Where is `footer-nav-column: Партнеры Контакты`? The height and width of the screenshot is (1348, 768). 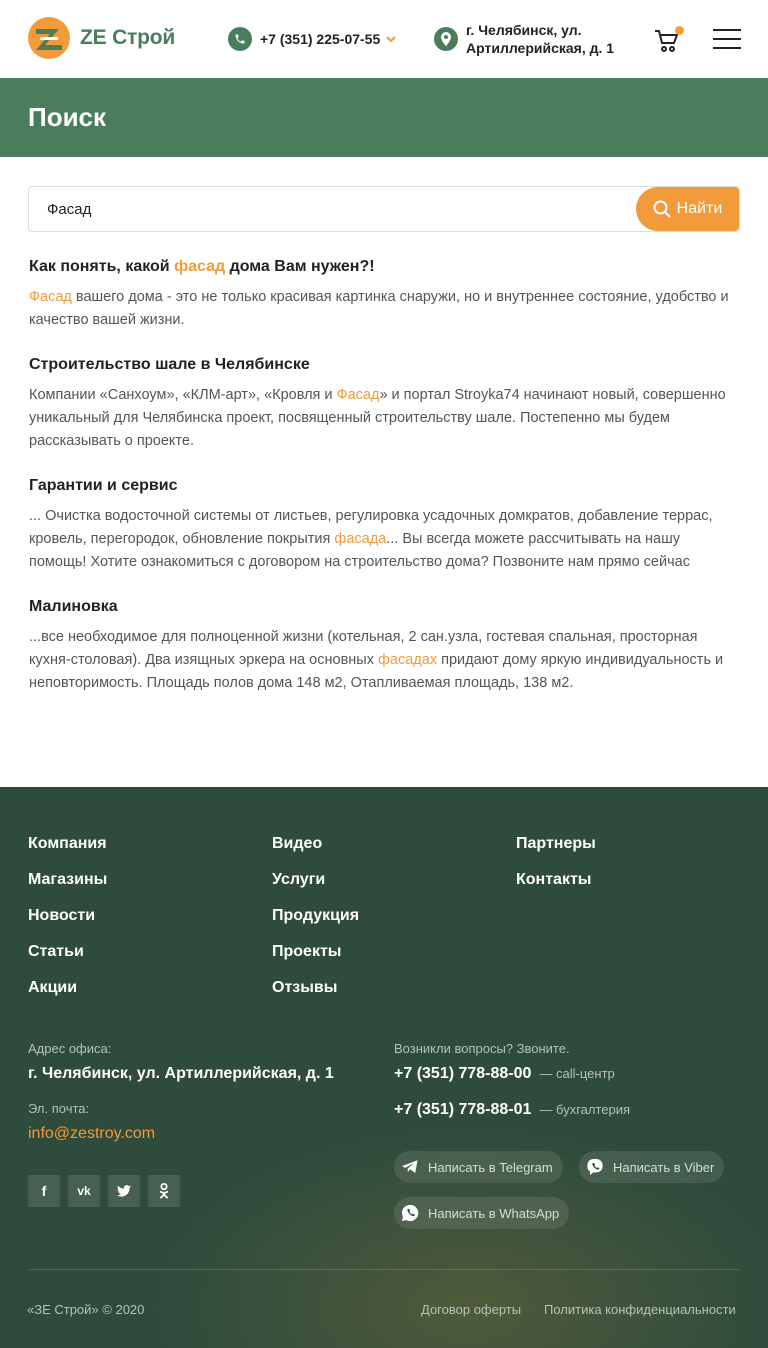 footer-nav-column: Партнеры Контакты is located at coordinates (556, 869).